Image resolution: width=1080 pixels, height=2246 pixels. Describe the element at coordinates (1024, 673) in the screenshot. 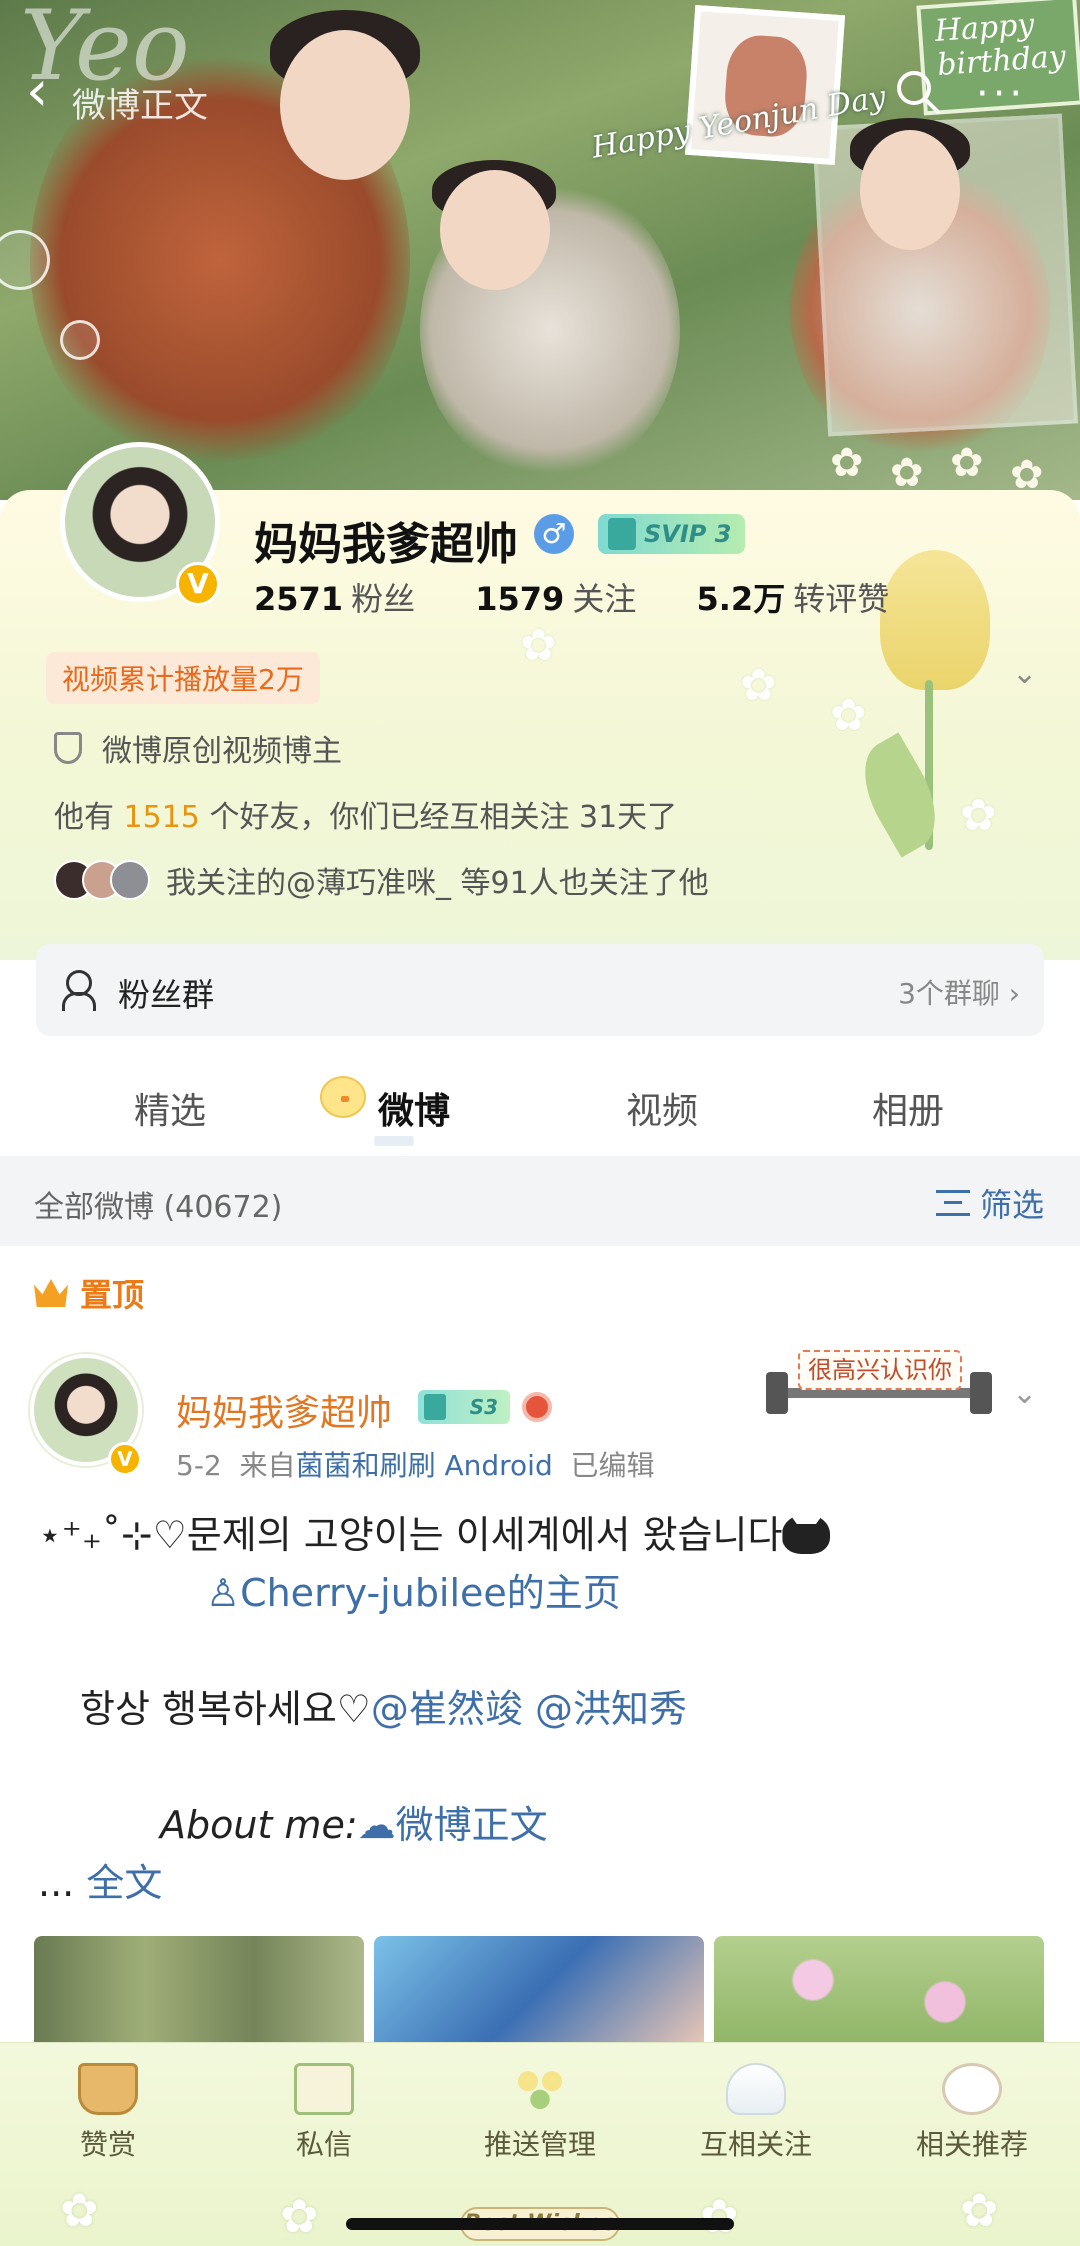

I see `chevron-down-icon: ⌄` at that location.